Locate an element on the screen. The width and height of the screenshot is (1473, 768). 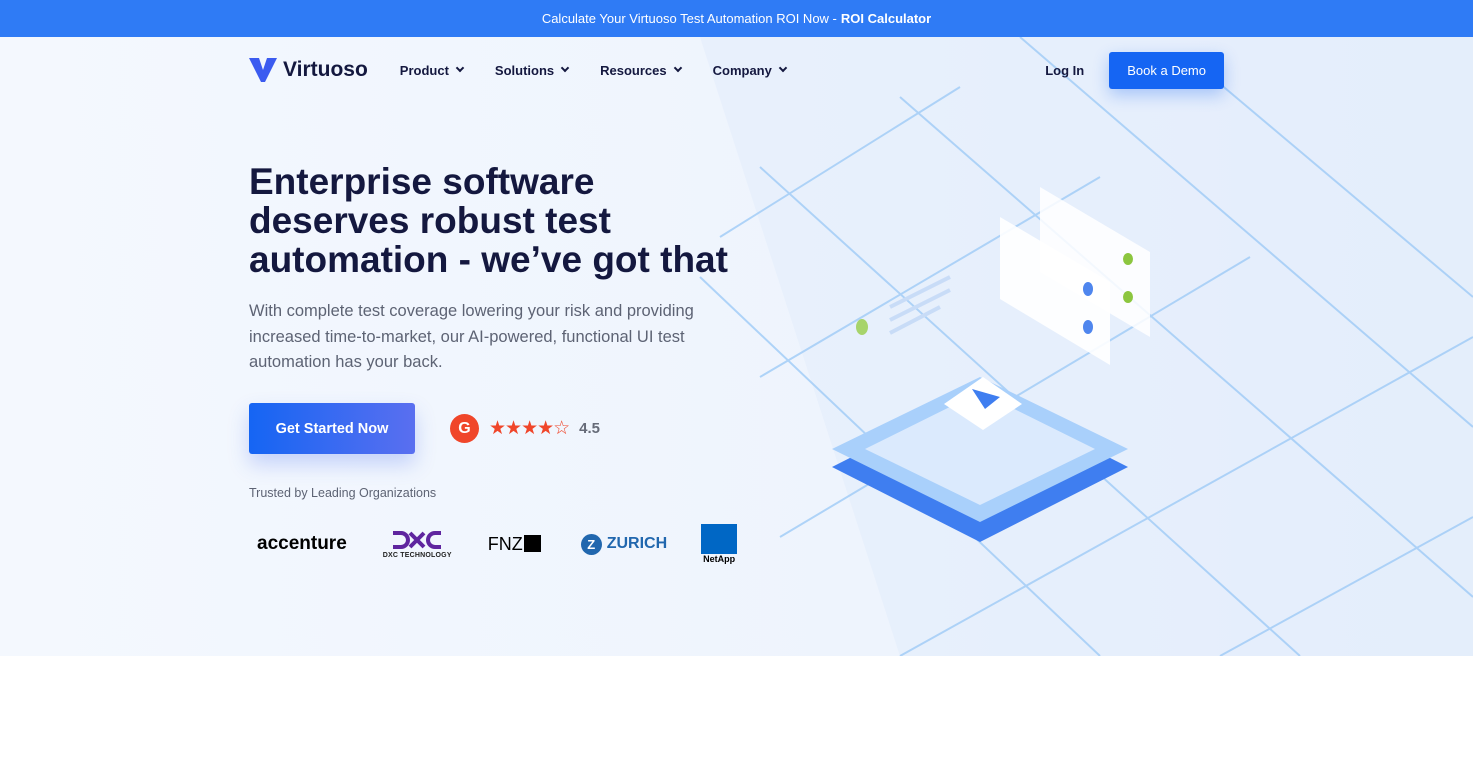
login-link: Log In is located at coordinates (1064, 70).